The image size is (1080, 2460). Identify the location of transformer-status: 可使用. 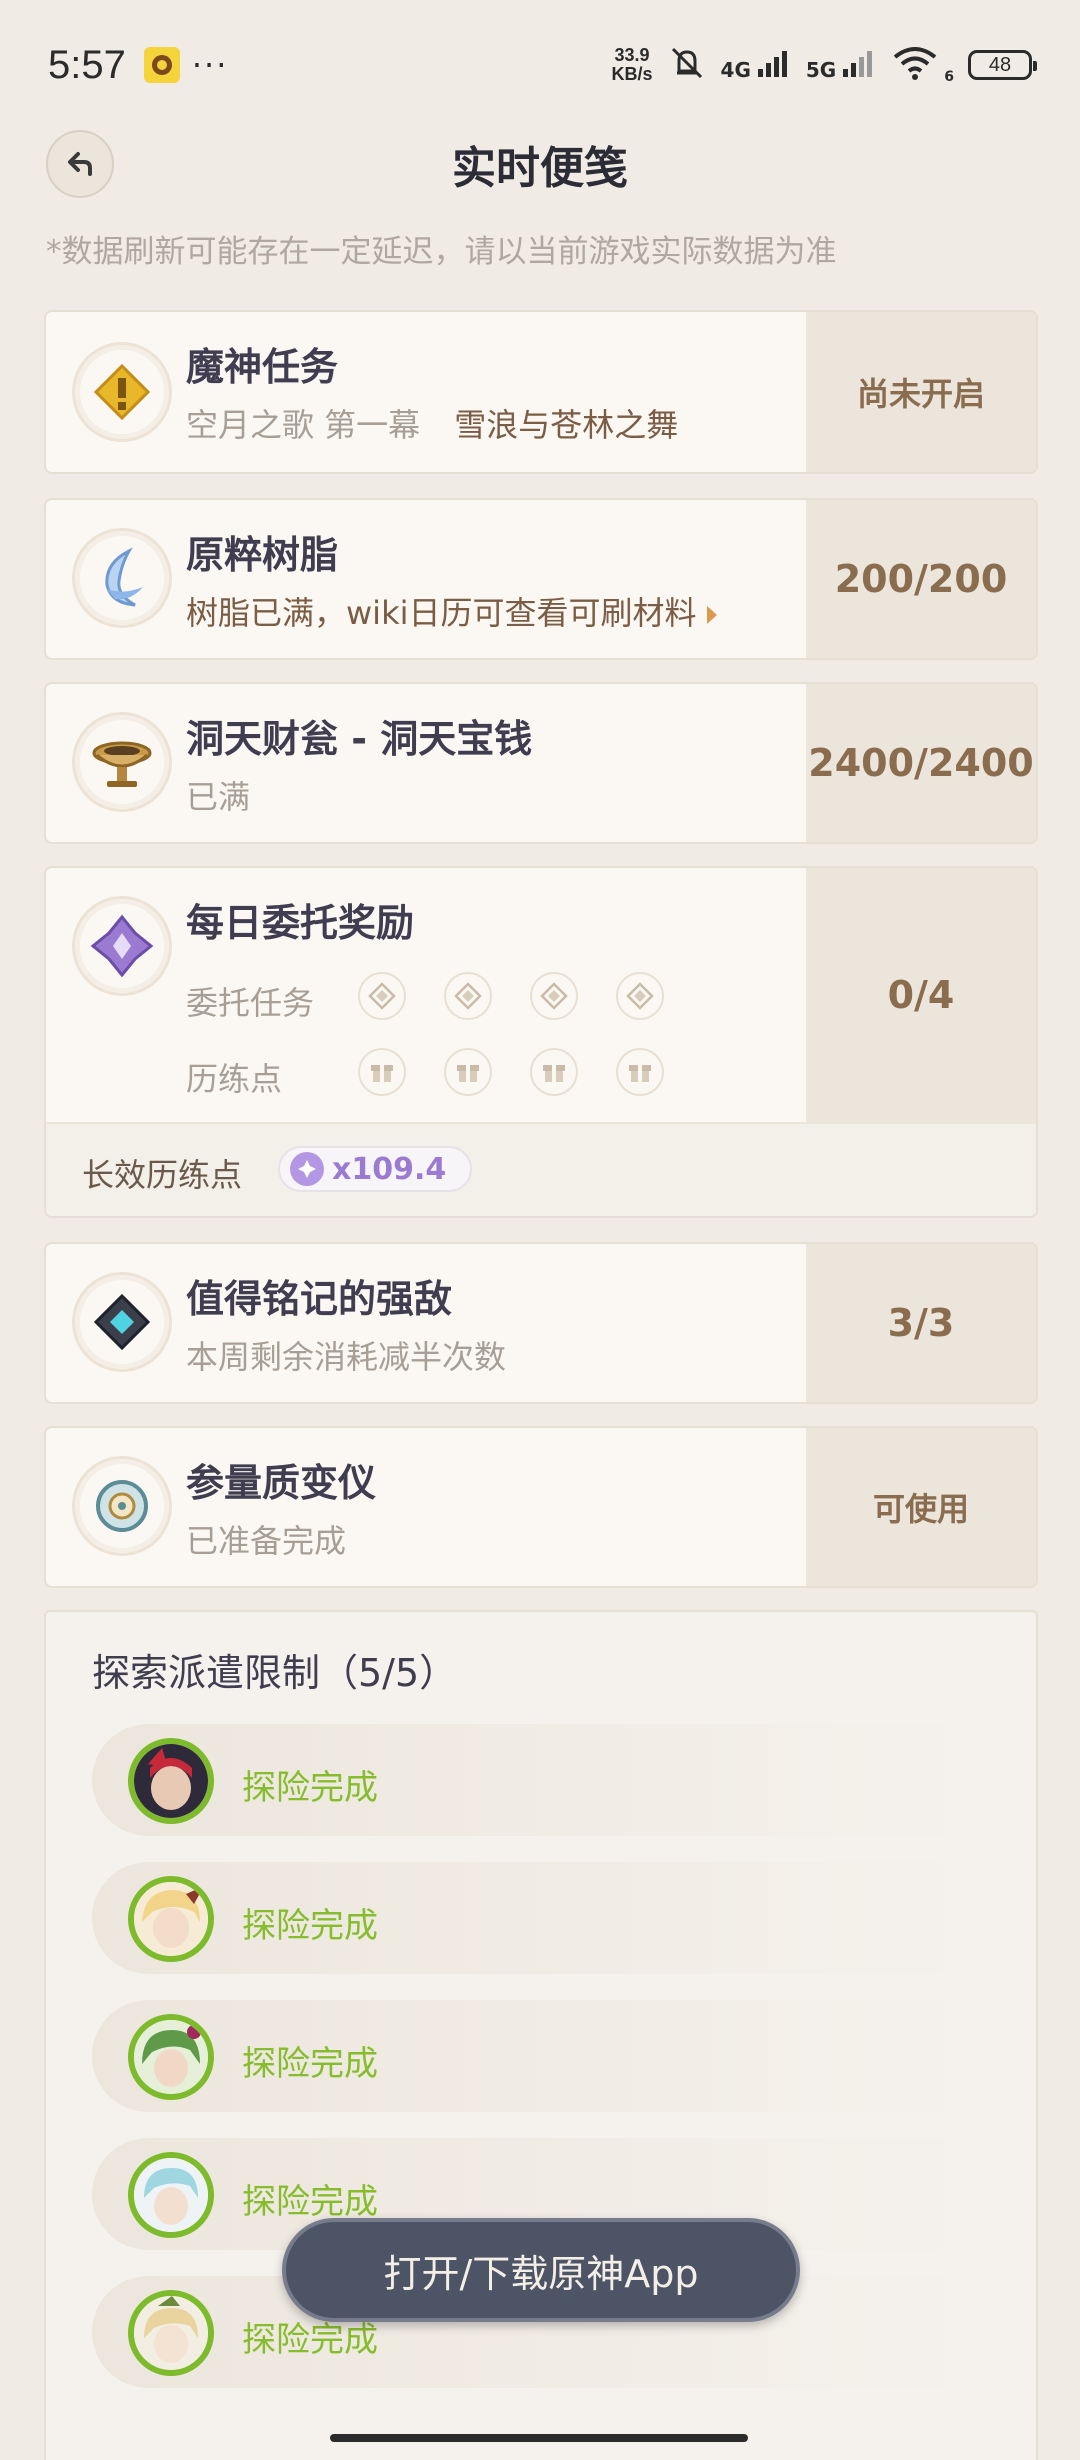
(921, 1507).